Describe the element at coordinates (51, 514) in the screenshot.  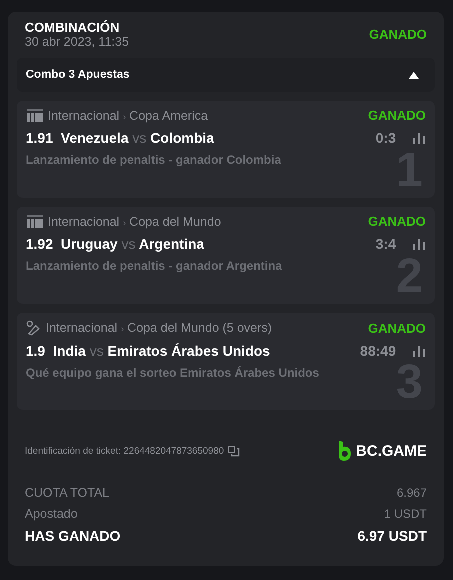
I see `total-label: Apostado` at that location.